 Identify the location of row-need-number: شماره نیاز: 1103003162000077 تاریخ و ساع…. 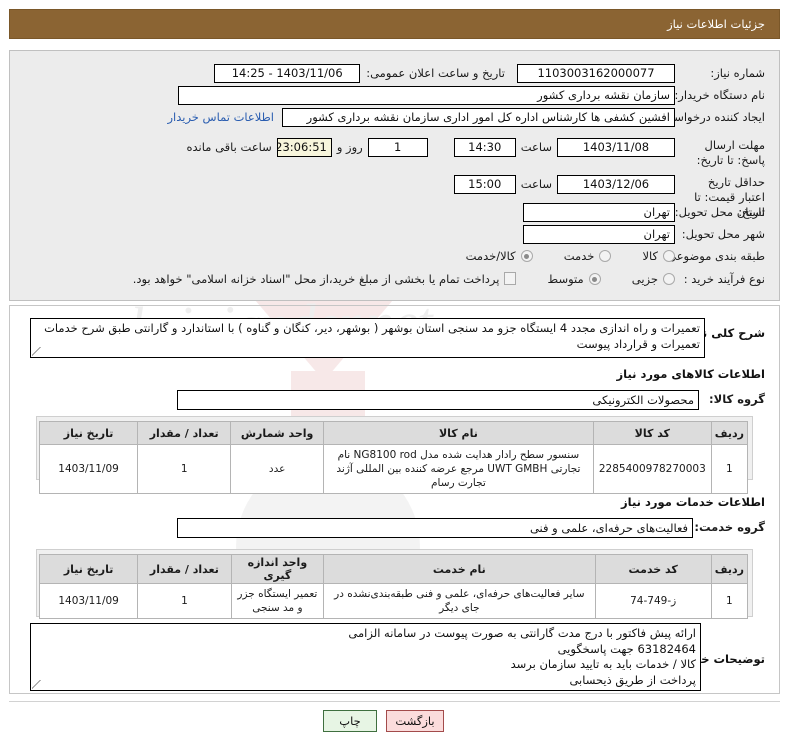
(489, 73).